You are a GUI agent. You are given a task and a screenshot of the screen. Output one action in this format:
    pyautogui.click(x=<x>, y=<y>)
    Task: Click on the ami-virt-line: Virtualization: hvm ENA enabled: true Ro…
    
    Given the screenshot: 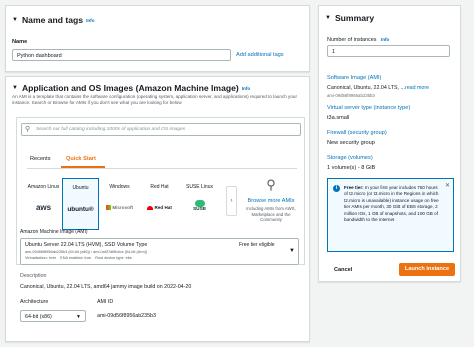 What is the action you would take?
    pyautogui.click(x=78, y=258)
    